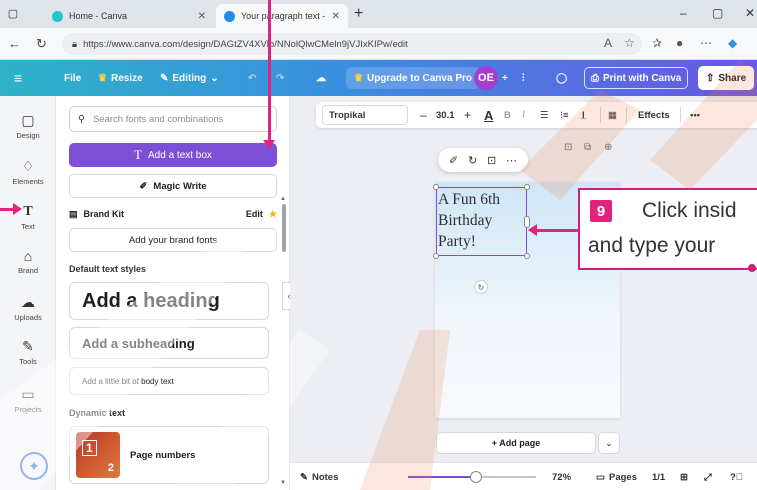 The width and height of the screenshot is (757, 490). I want to click on rail-item-tools: ✎ Tools, so click(28, 352).